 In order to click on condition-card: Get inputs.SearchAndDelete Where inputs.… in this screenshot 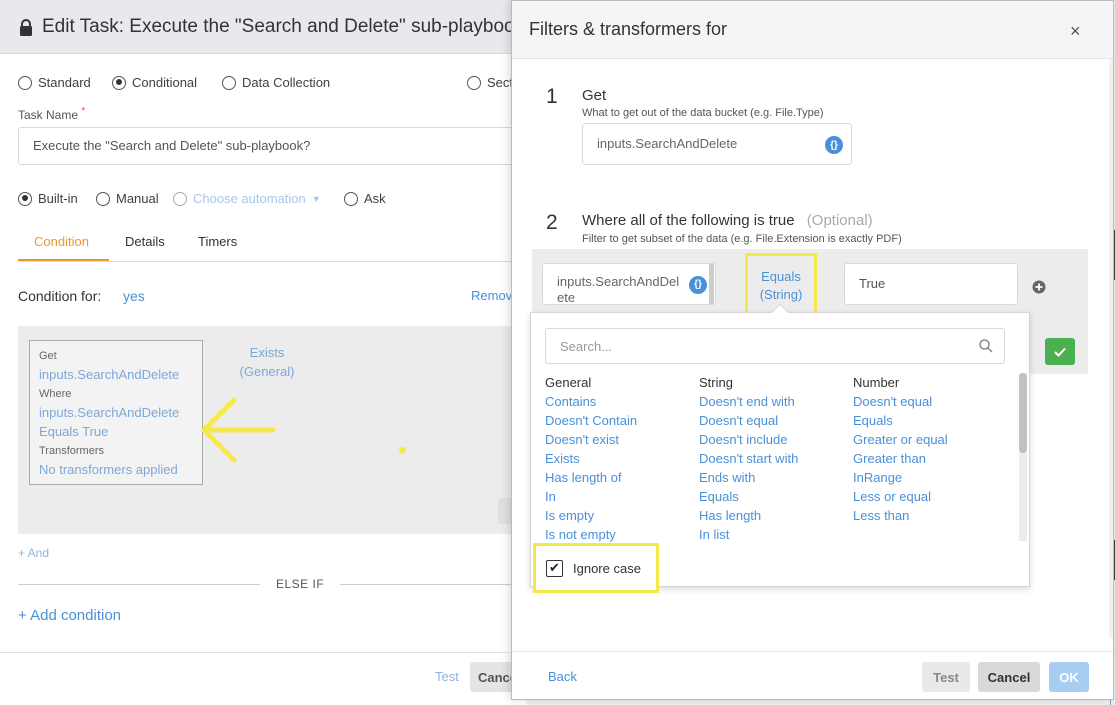, I will do `click(116, 412)`.